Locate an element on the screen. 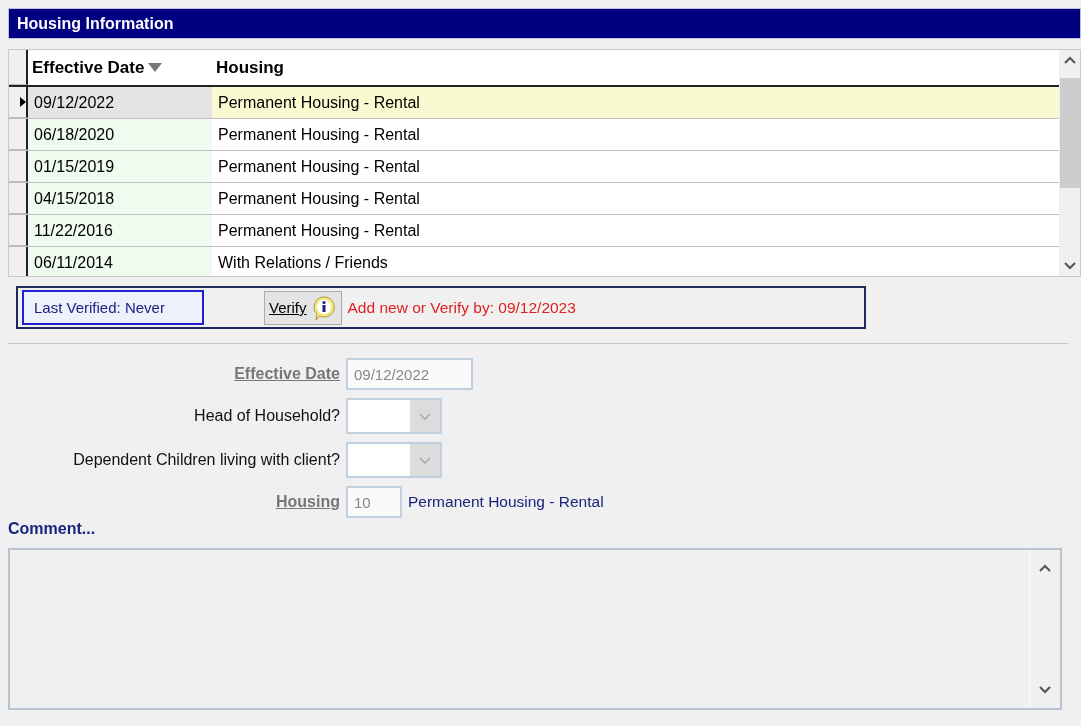 This screenshot has width=1081, height=726. date-cell: 01/15/2019 is located at coordinates (120, 166).